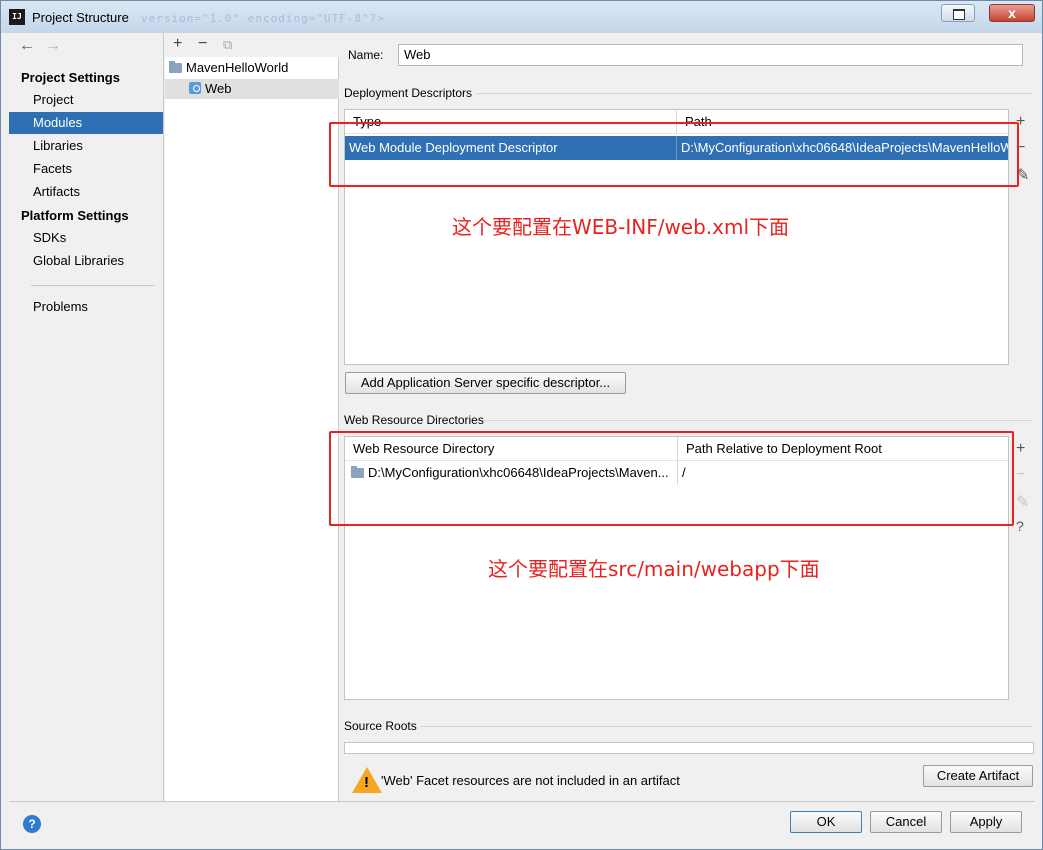 This screenshot has width=1043, height=850. Describe the element at coordinates (86, 100) in the screenshot. I see `nav-item-project: Project` at that location.